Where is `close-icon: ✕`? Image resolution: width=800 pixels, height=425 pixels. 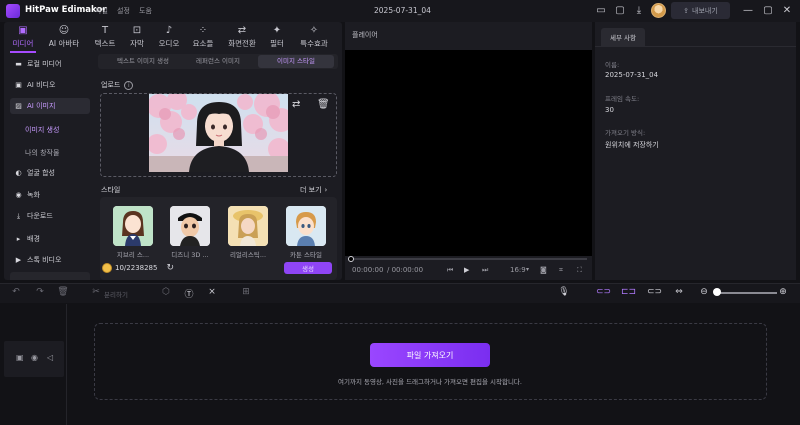 close-icon: ✕ is located at coordinates (787, 11).